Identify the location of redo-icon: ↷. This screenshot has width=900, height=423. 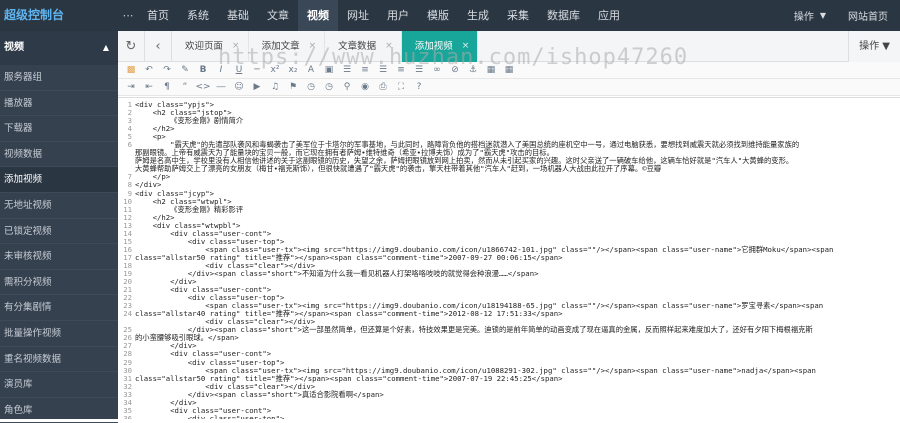
(167, 70).